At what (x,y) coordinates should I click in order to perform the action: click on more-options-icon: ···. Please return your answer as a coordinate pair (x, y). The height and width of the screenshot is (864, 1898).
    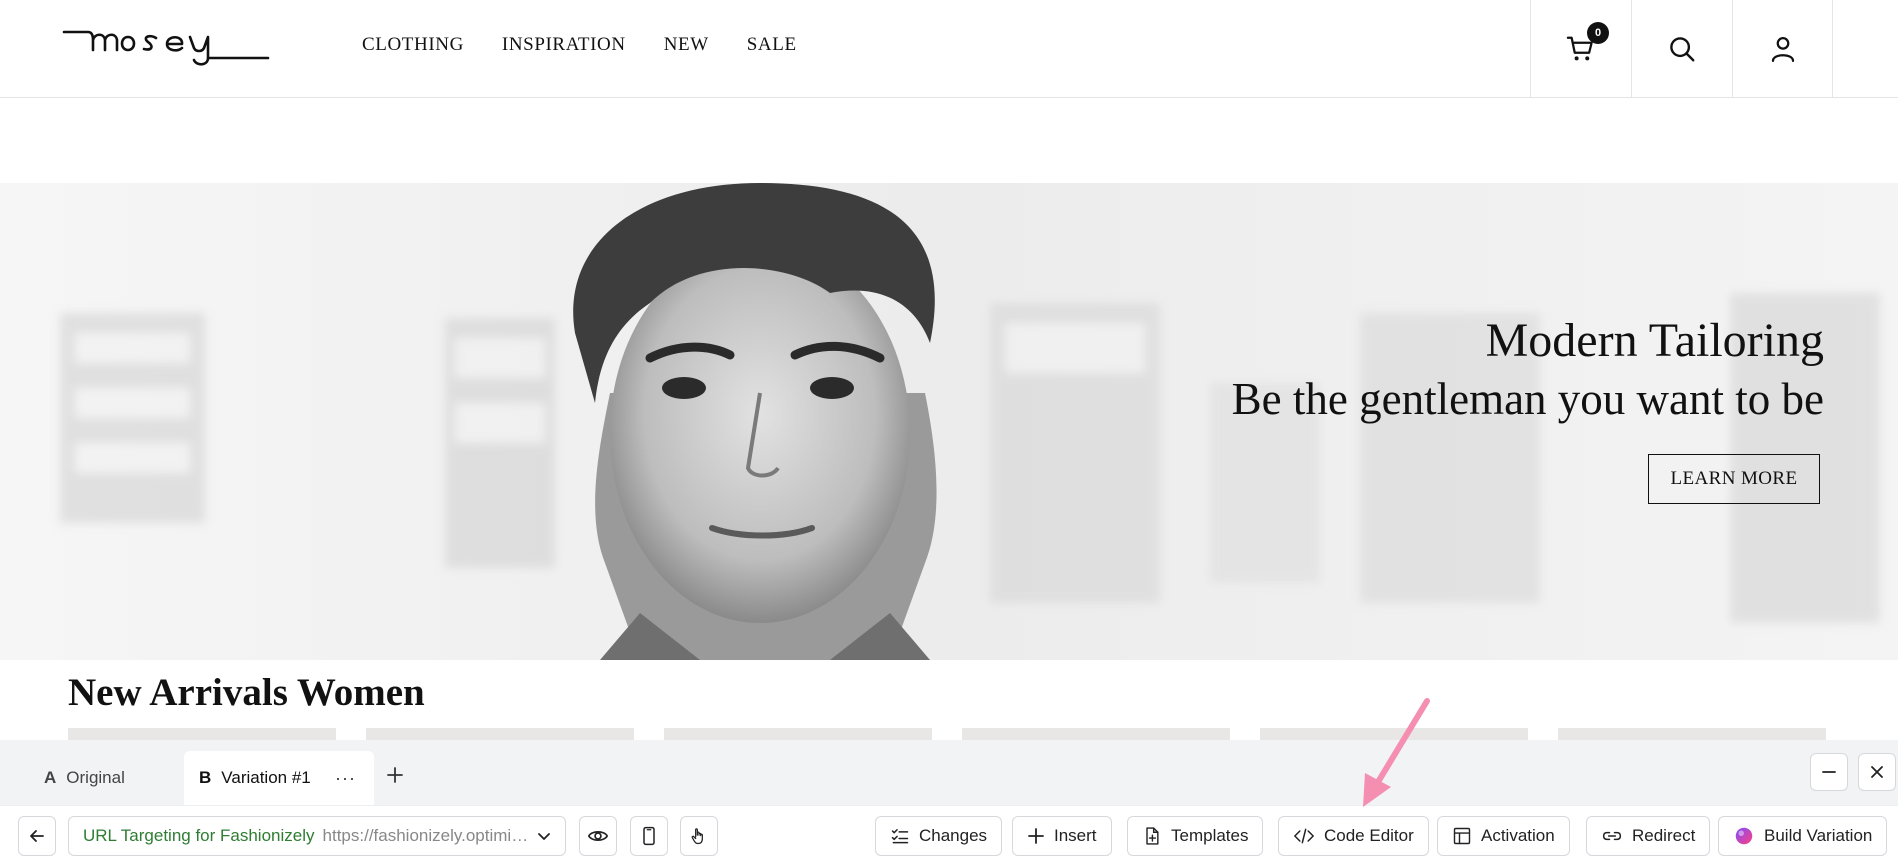
    Looking at the image, I should click on (345, 778).